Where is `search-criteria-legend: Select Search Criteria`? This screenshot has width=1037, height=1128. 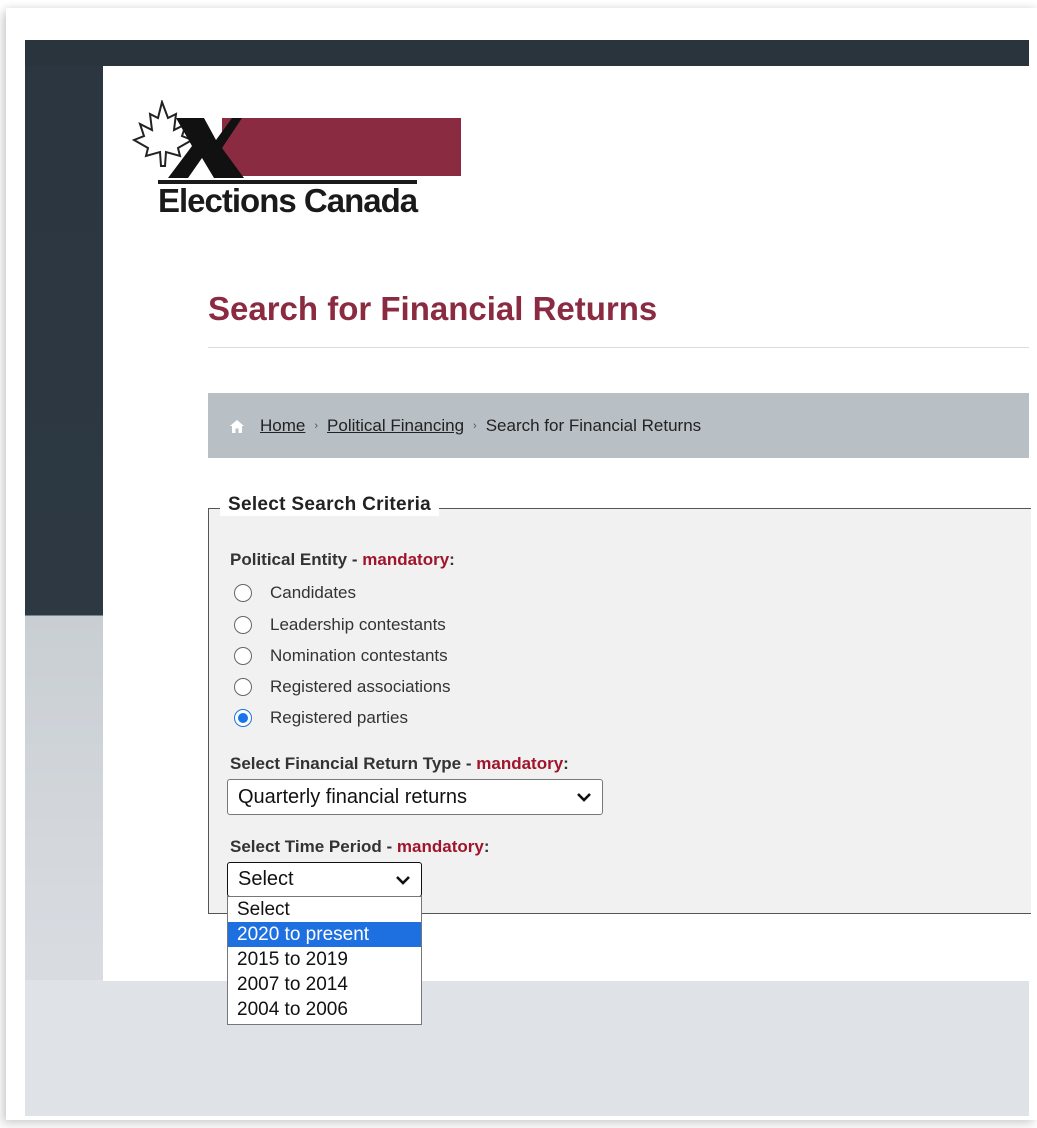 search-criteria-legend: Select Search Criteria is located at coordinates (330, 505).